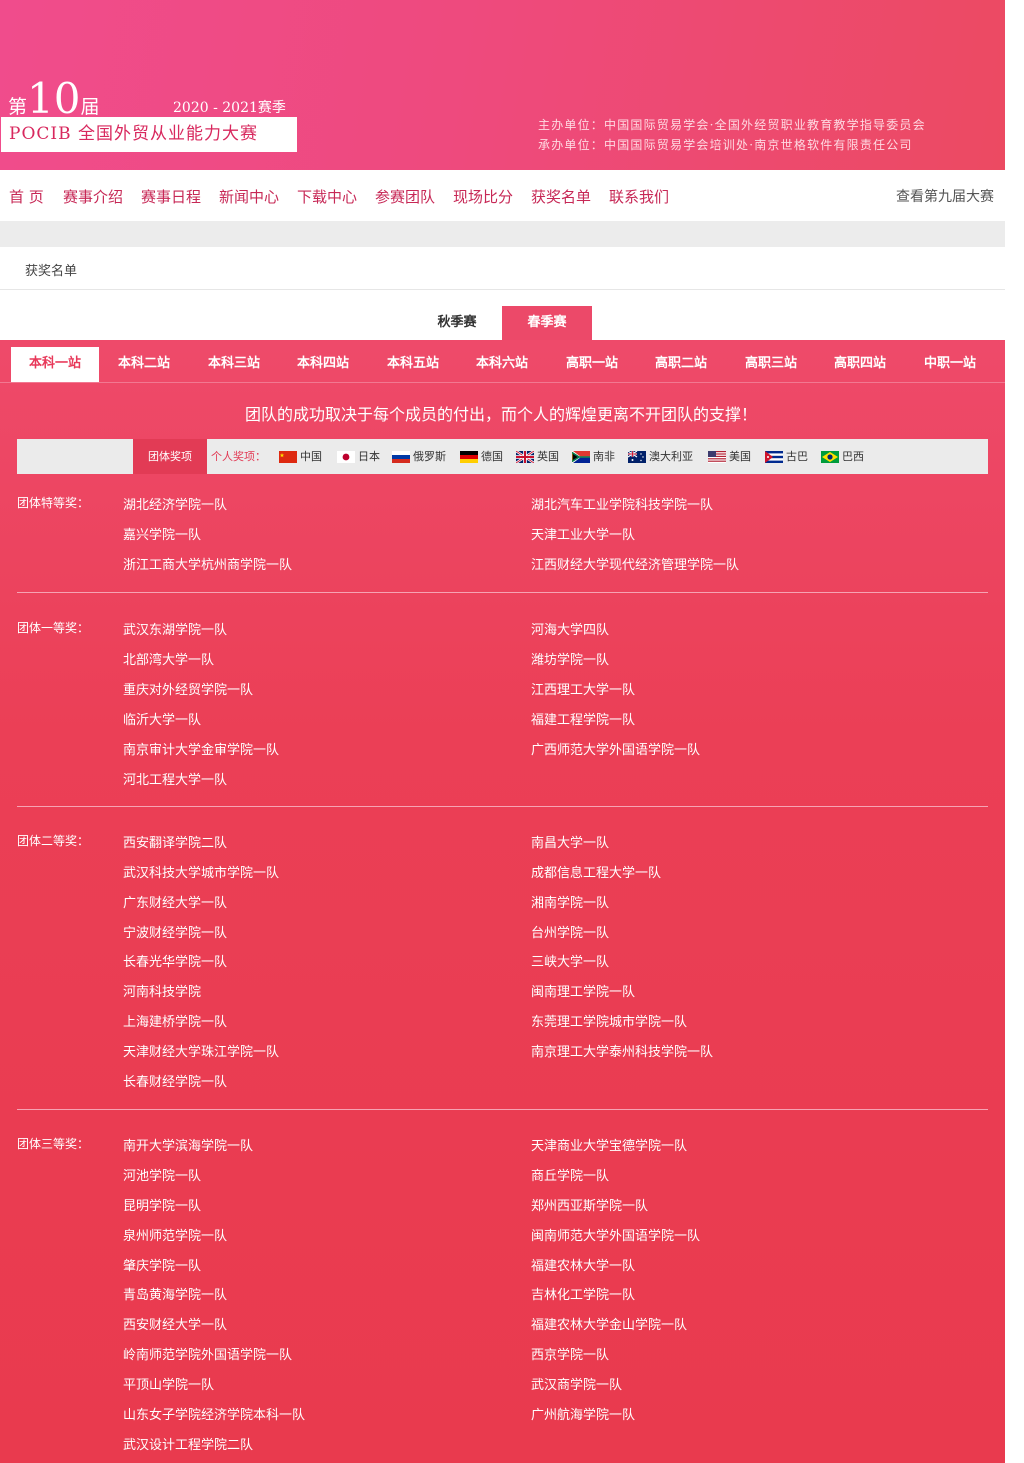  I want to click on japan-flag-icon, so click(346, 457).